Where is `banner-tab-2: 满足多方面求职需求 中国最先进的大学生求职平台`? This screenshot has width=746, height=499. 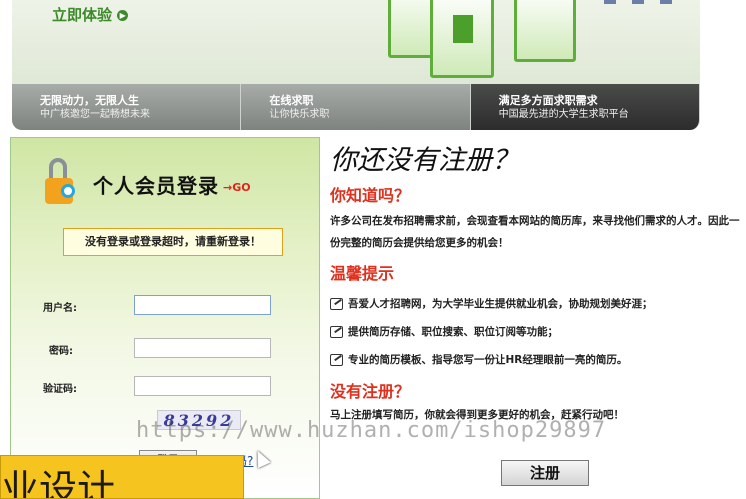
banner-tab-2: 满足多方面求职需求 中国最先进的大学生求职平台 is located at coordinates (585, 107).